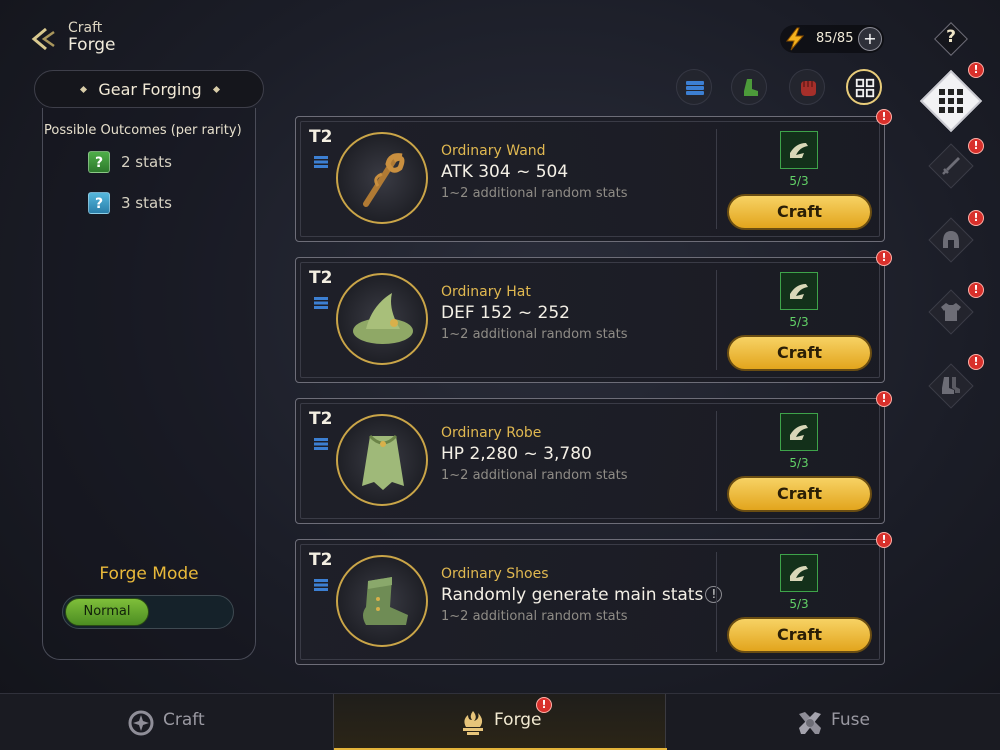 The image size is (1000, 750). I want to click on helmet-icon, so click(951, 239).